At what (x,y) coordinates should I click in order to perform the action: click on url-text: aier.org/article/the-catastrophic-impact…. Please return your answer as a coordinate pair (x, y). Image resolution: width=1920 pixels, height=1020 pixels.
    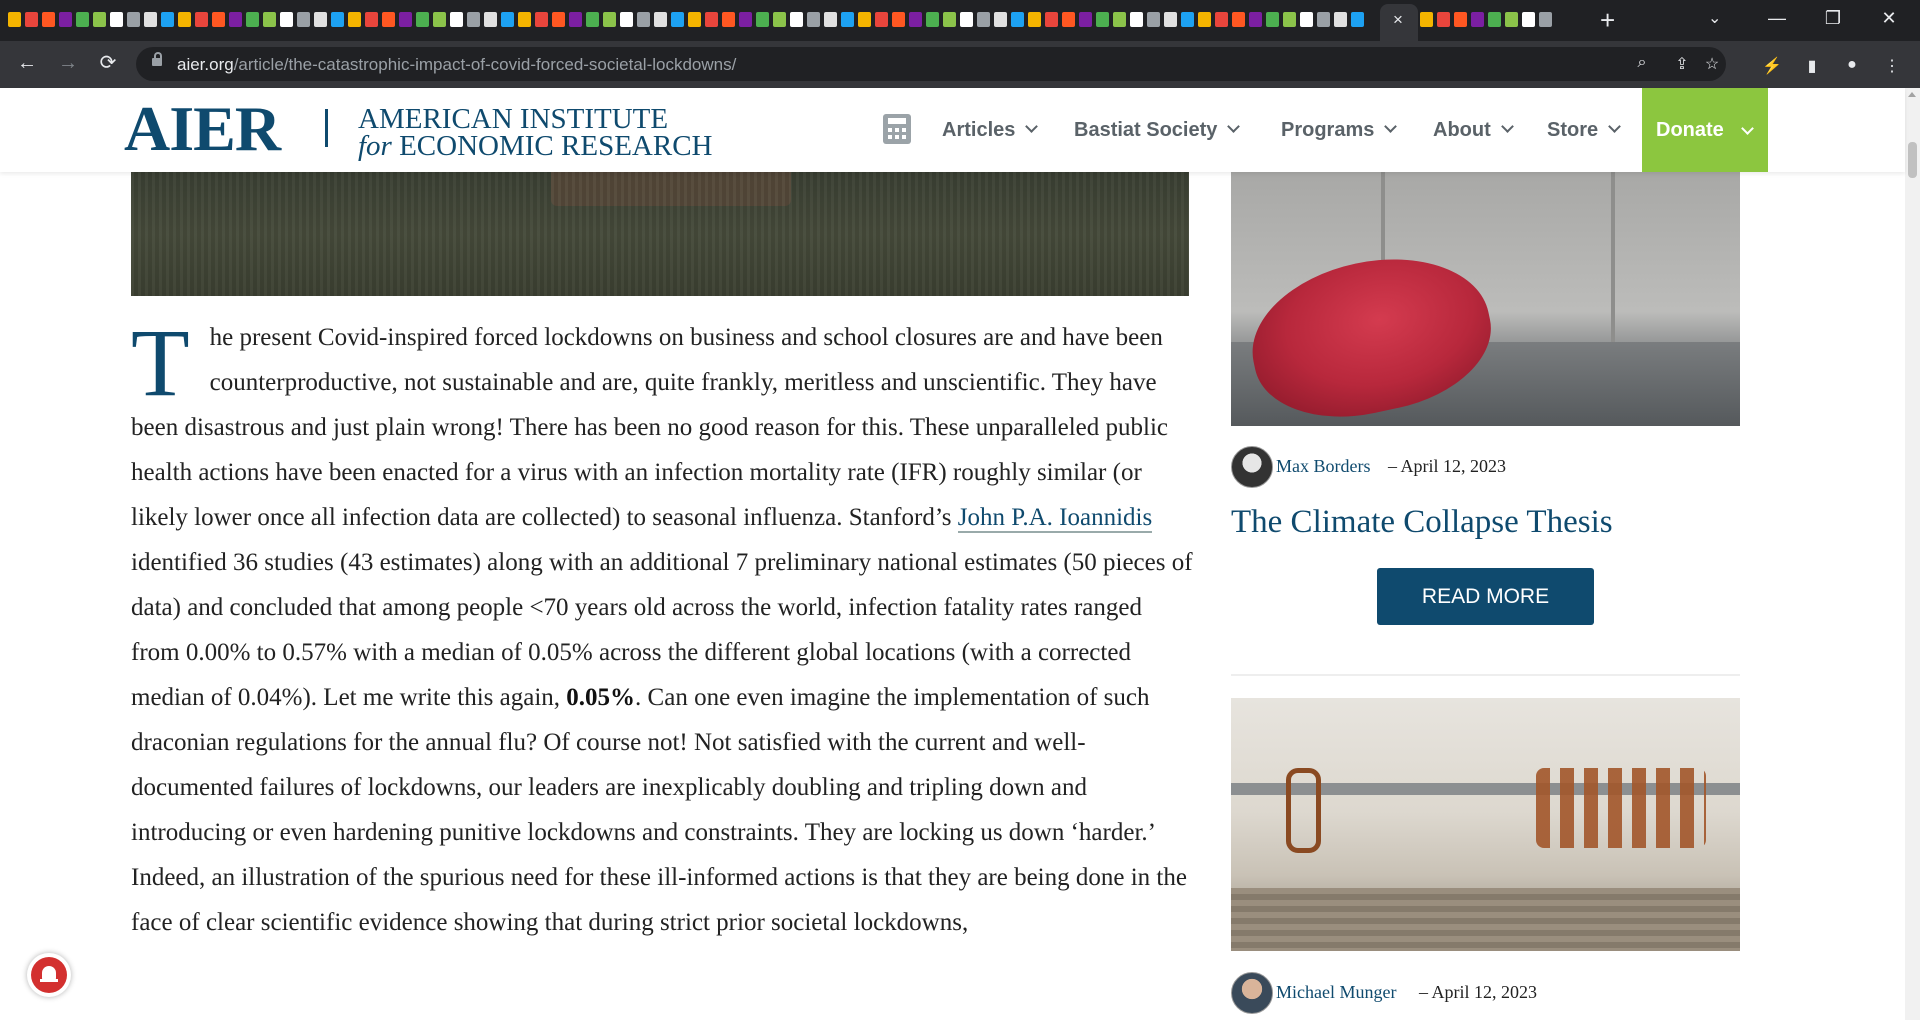
    Looking at the image, I should click on (456, 65).